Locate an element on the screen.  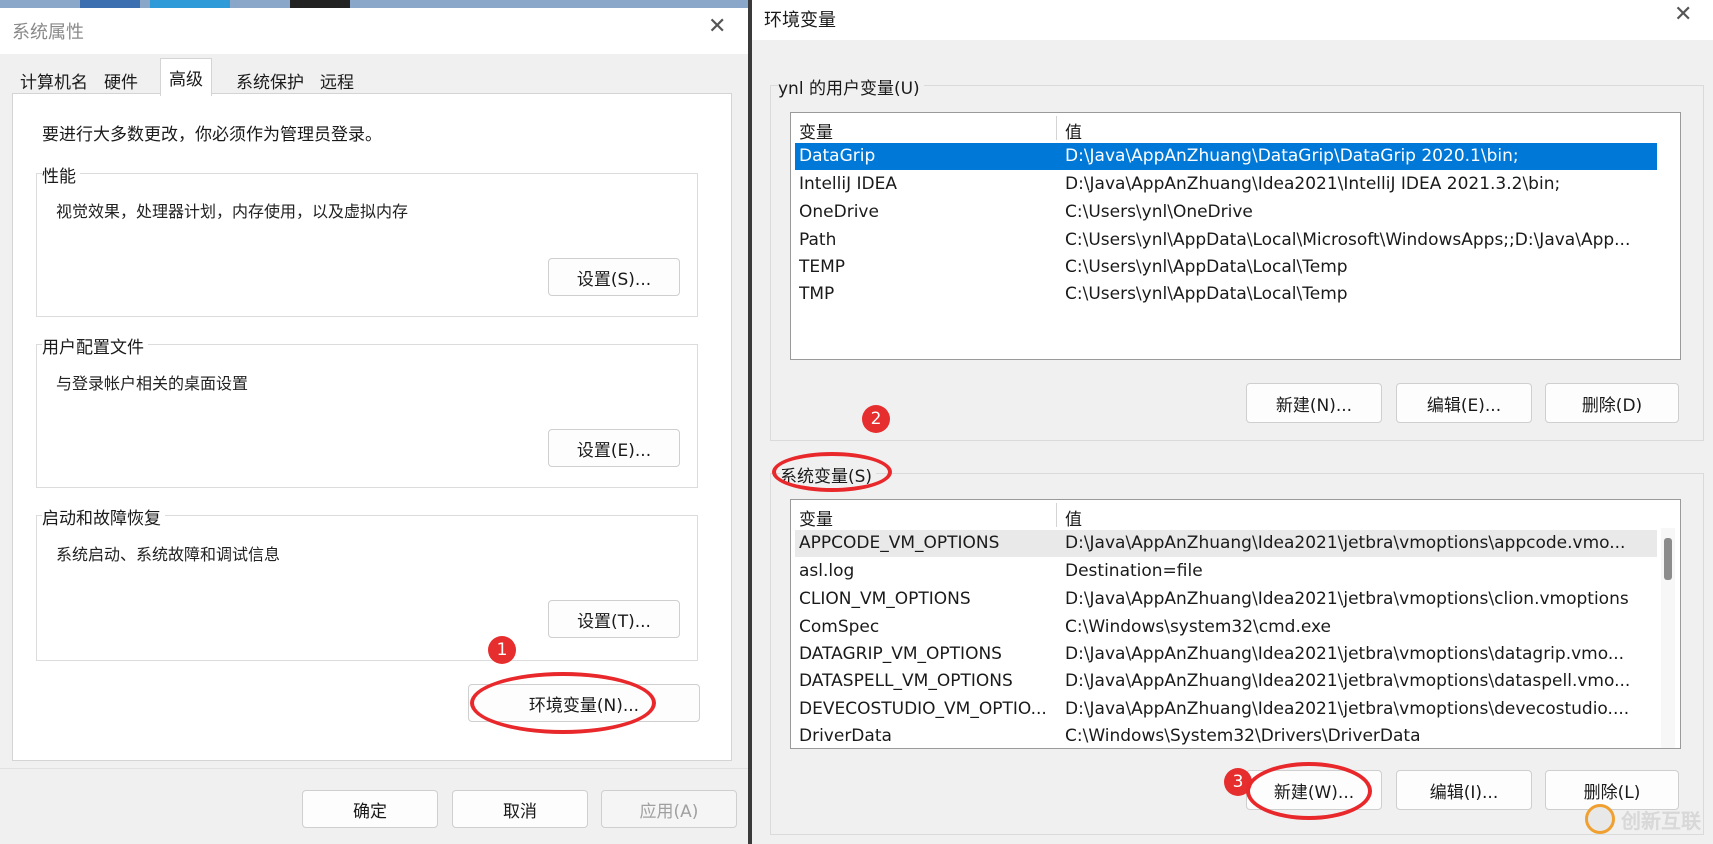
tab-advanced: 高级 is located at coordinates (186, 77).